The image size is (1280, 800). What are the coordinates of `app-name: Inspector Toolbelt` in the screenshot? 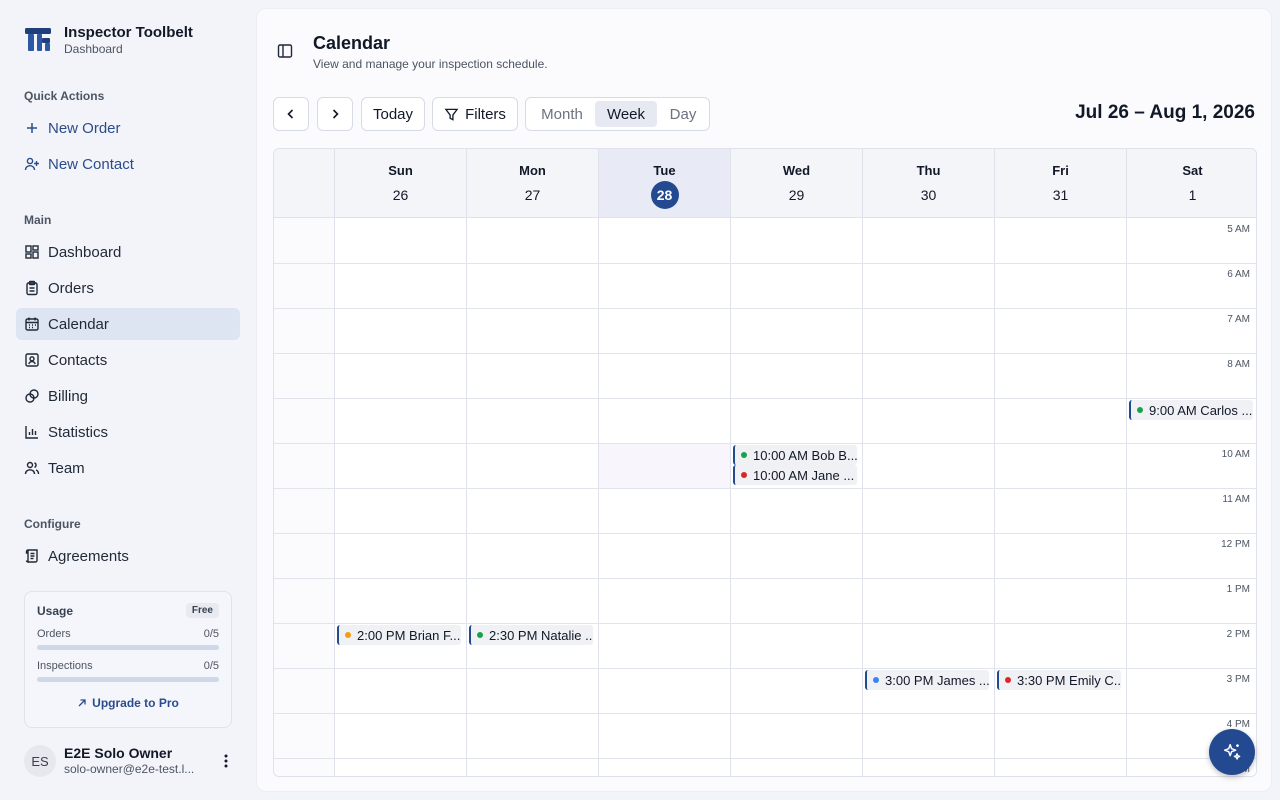 It's located at (128, 32).